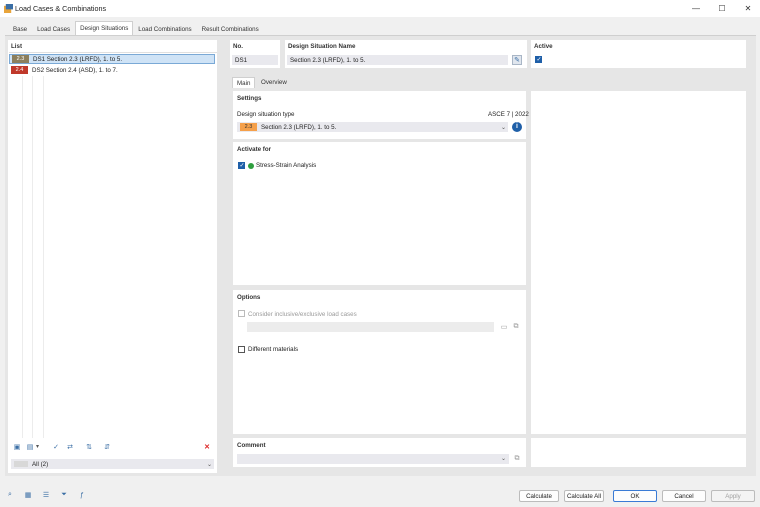  What do you see at coordinates (380, 8) in the screenshot?
I see `title-bar: Load Cases & Combinations — ☐ ✕` at bounding box center [380, 8].